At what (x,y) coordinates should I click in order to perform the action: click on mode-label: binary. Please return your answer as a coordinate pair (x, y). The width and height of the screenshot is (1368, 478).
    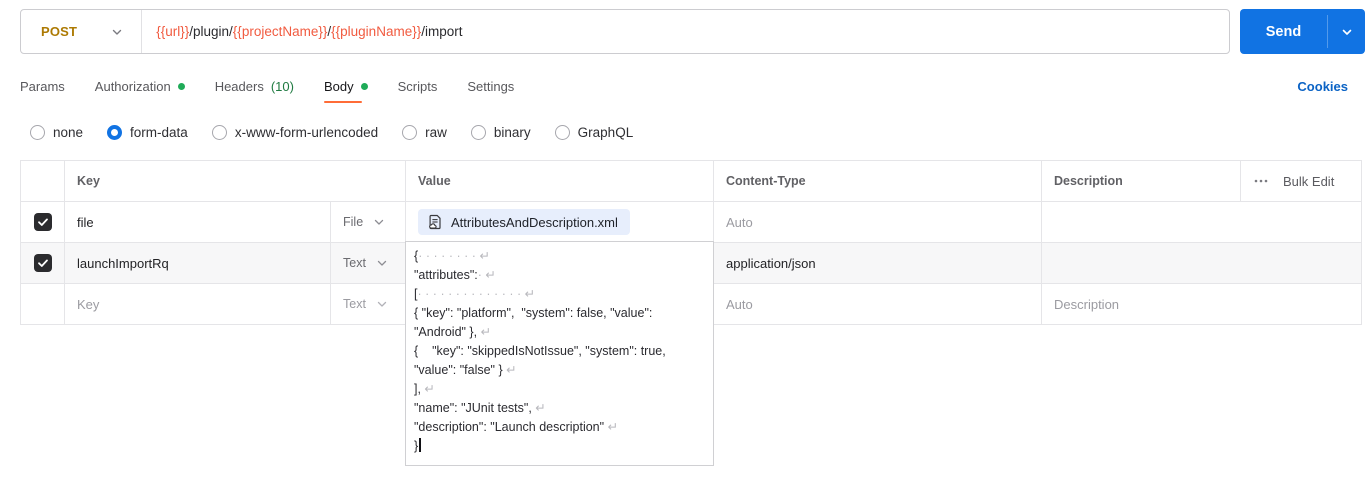
    Looking at the image, I should click on (512, 132).